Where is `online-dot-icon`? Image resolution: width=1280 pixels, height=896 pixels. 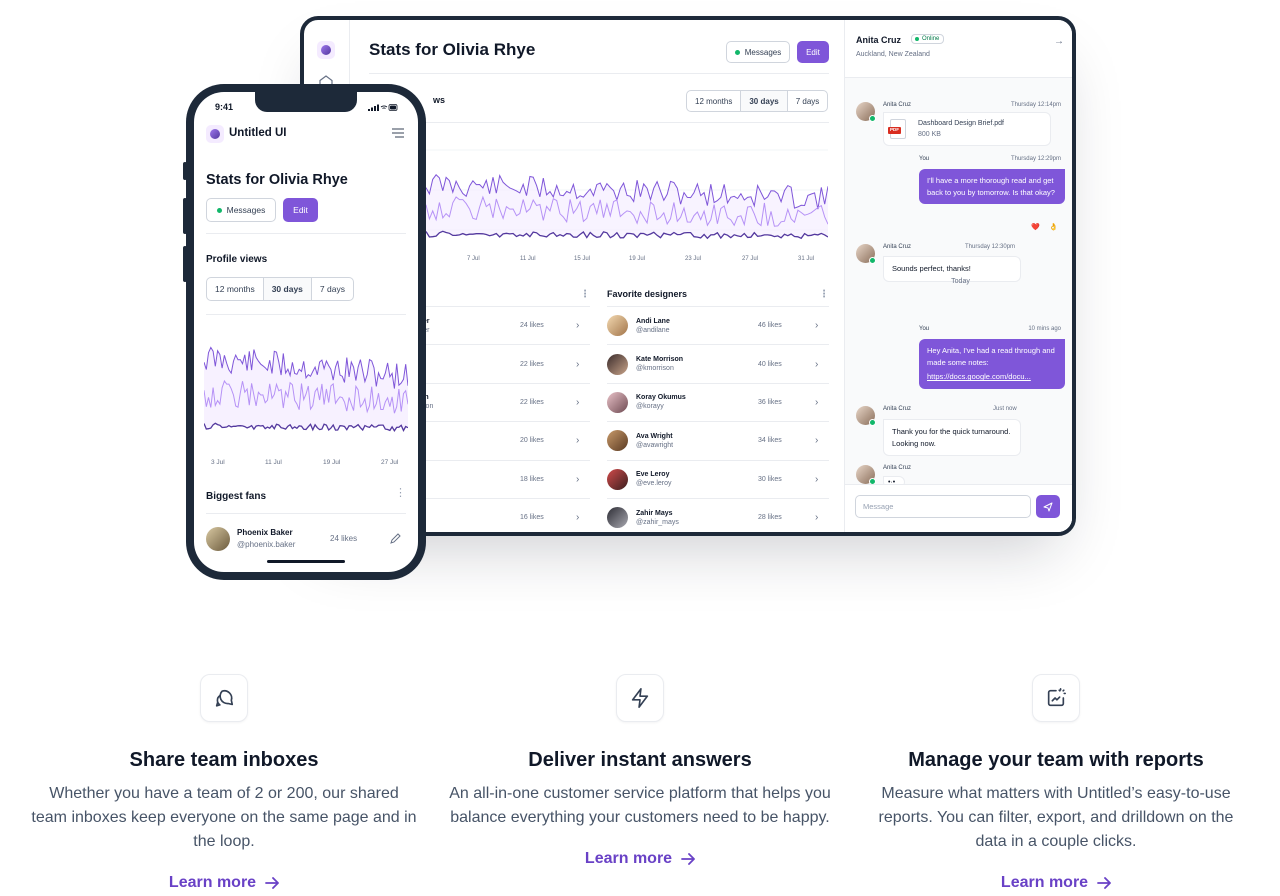
online-dot-icon is located at coordinates (219, 210).